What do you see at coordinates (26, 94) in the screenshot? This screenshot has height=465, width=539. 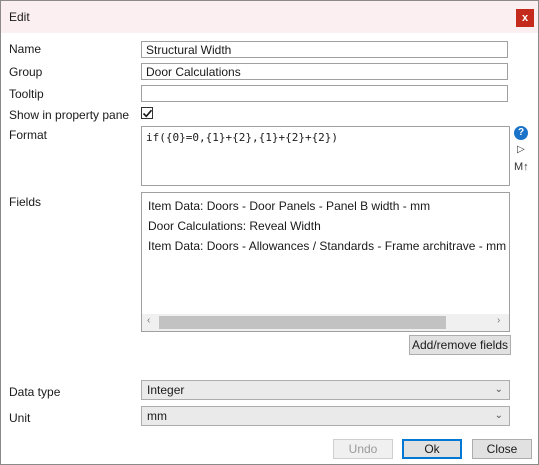 I see `tooltip-label: Tooltip` at bounding box center [26, 94].